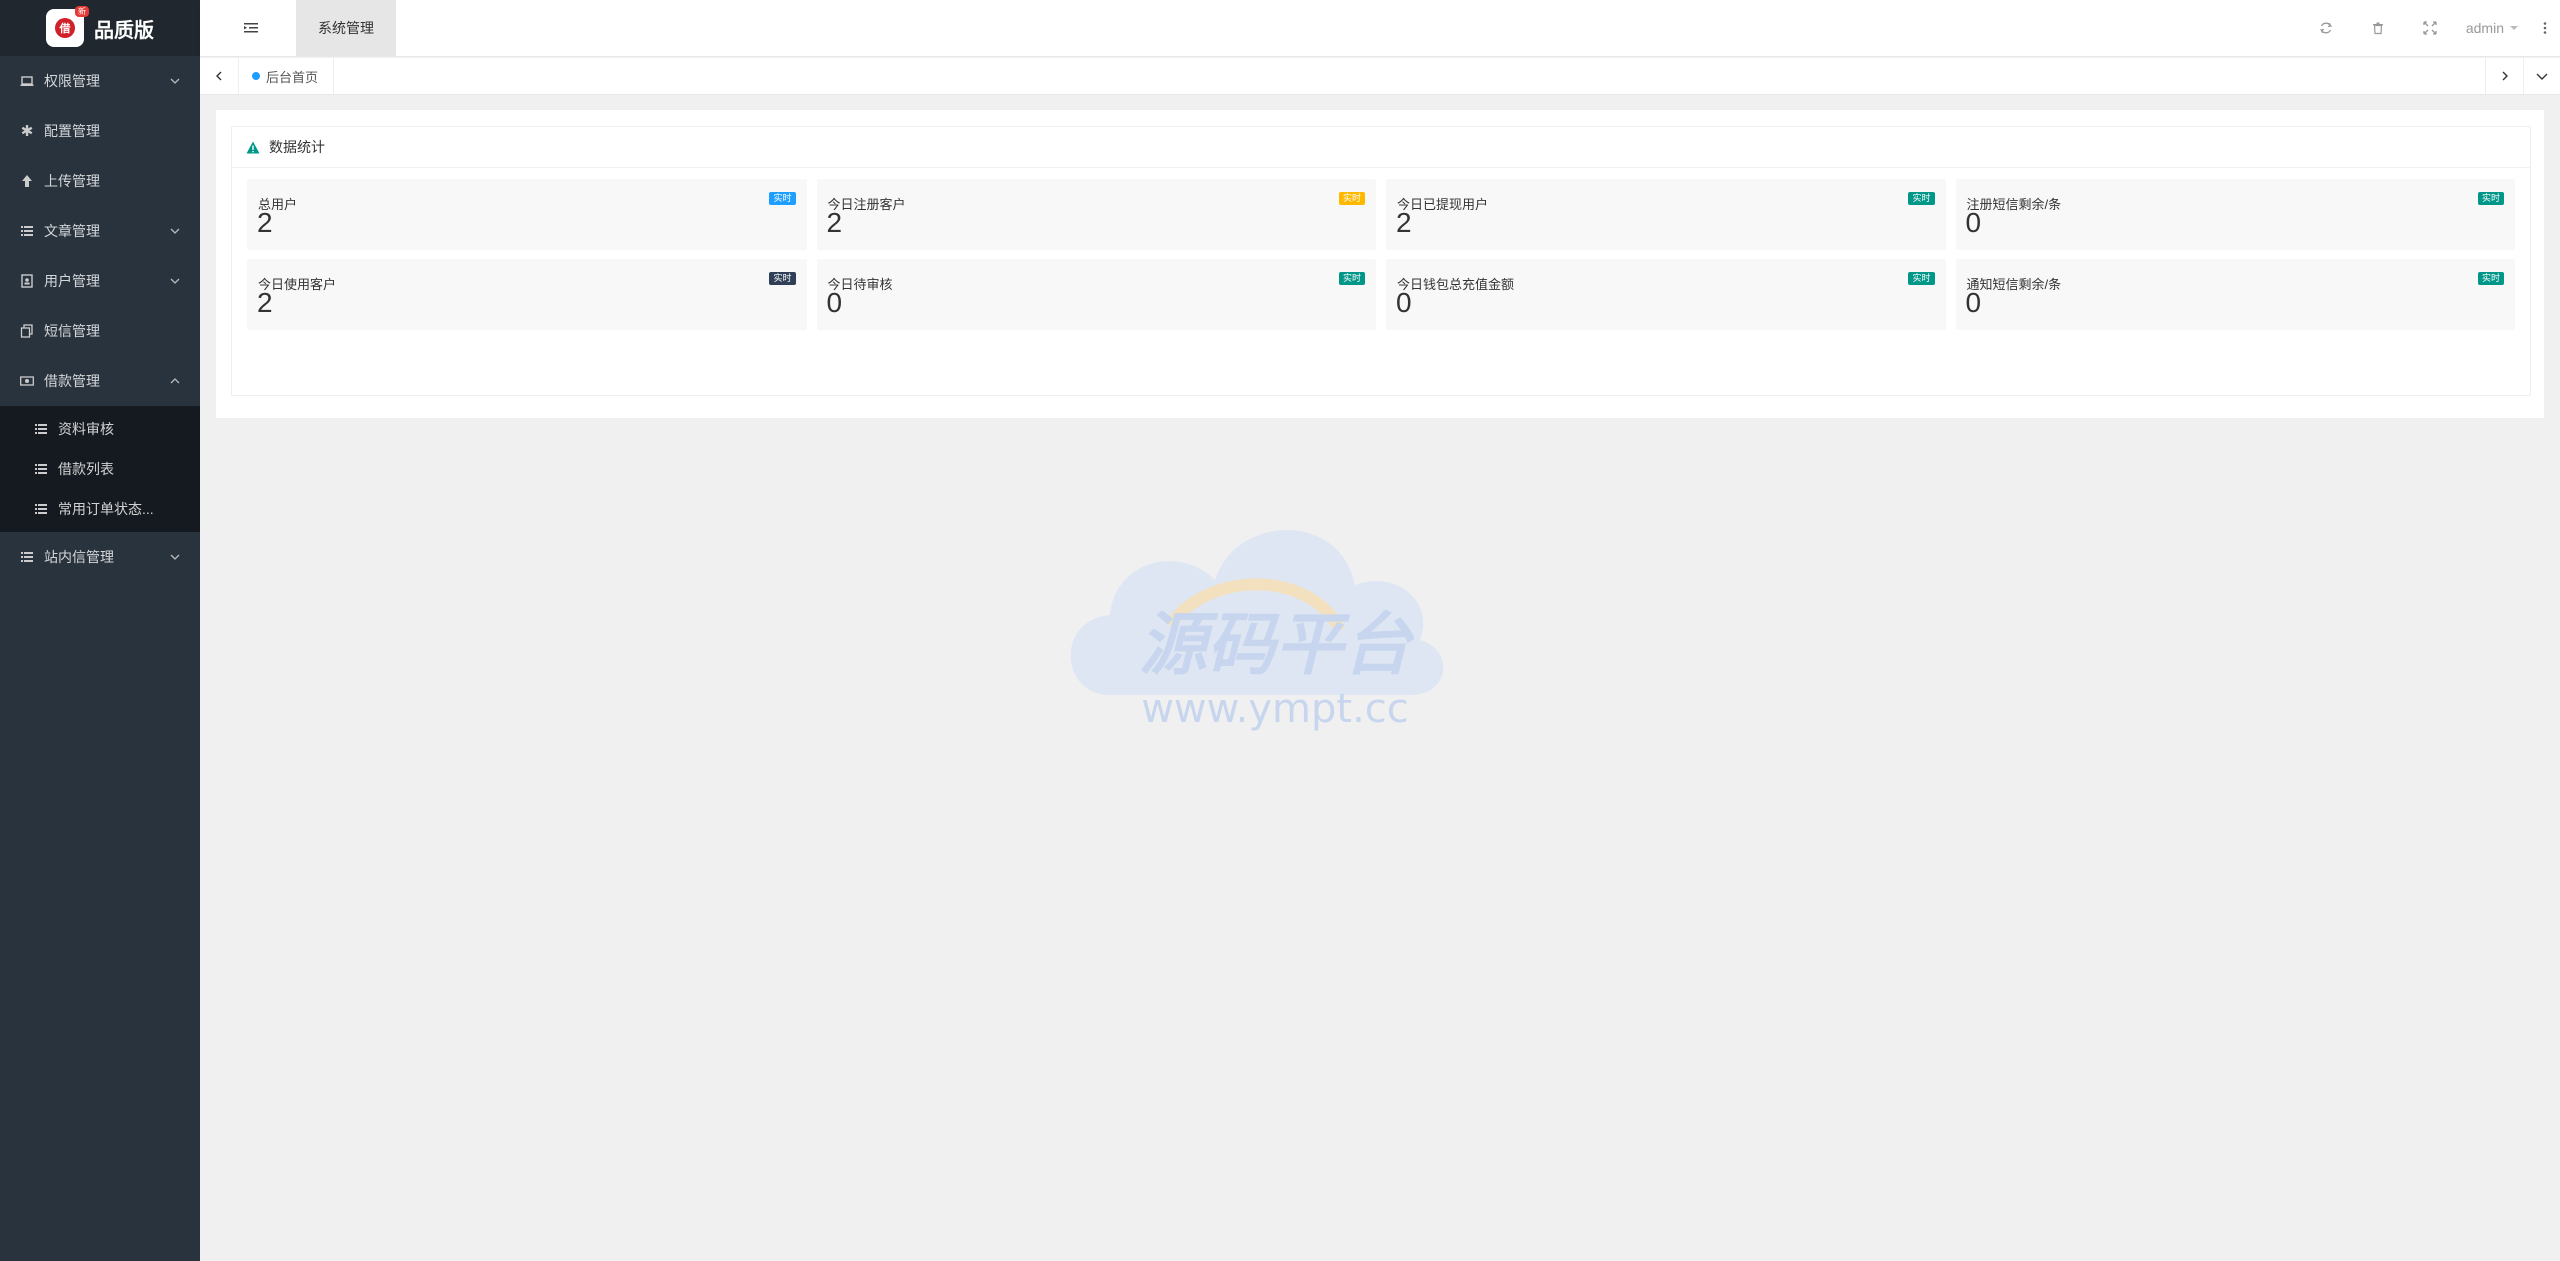  I want to click on sidebar-item-label: 文章管理, so click(72, 231).